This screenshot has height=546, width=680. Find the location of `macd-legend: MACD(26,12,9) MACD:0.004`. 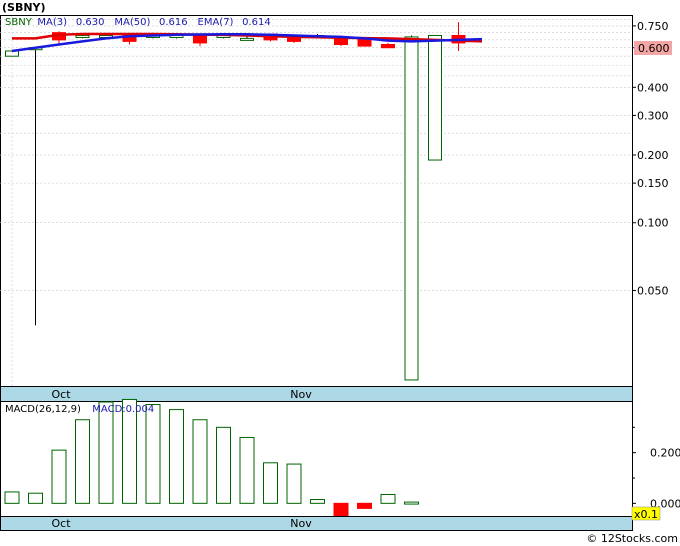

macd-legend: MACD(26,12,9) MACD:0.004 is located at coordinates (79, 409).